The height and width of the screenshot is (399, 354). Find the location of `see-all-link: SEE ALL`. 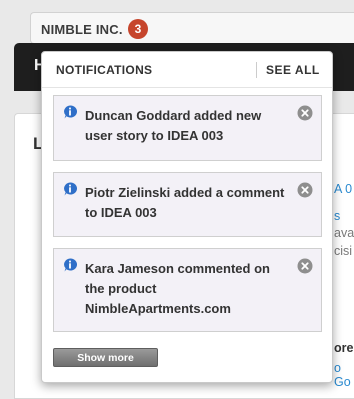

see-all-link: SEE ALL is located at coordinates (293, 70).